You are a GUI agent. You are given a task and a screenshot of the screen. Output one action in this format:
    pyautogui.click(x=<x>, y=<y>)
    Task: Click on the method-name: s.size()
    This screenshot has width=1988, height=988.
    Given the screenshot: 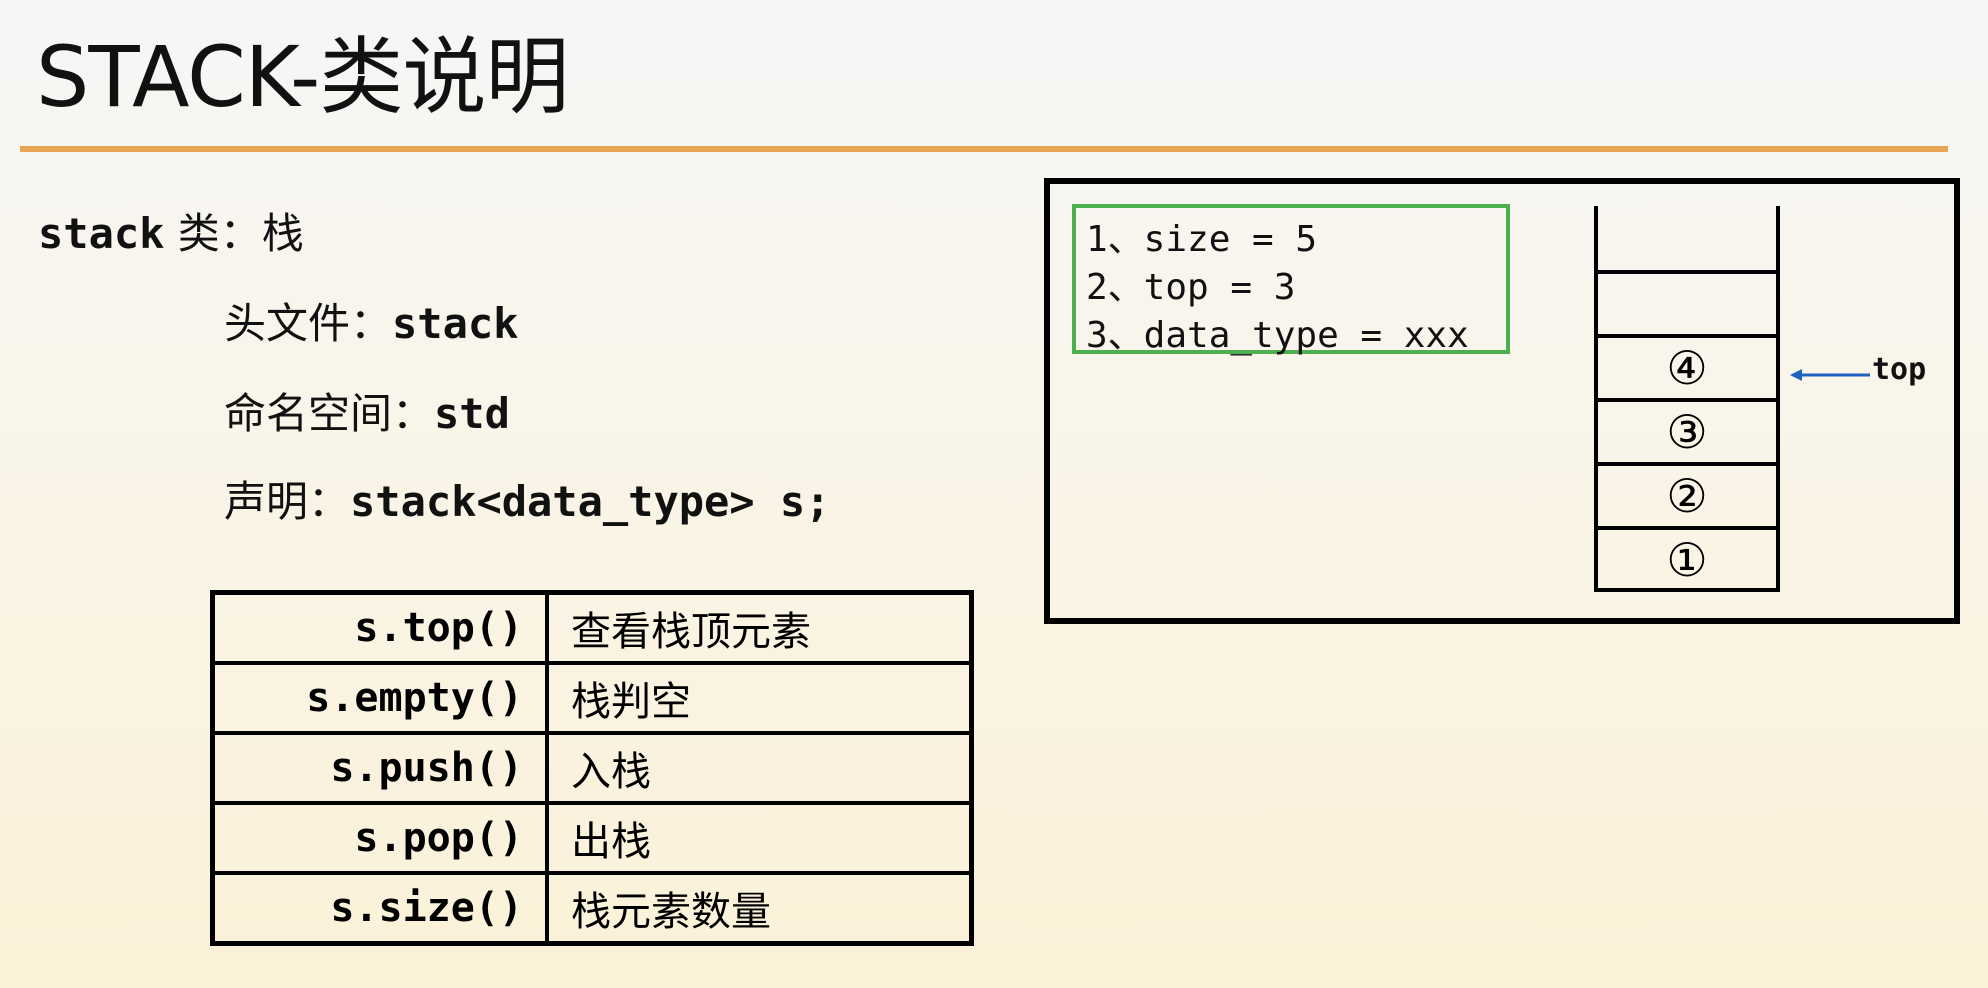 What is the action you would take?
    pyautogui.click(x=379, y=908)
    